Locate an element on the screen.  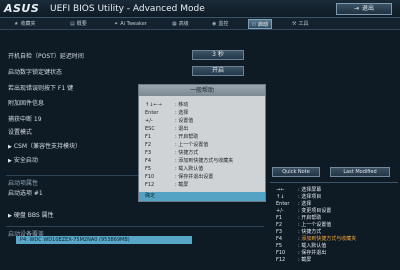
key-help-line: F1: 开启帮助 is located at coordinates (299, 218).